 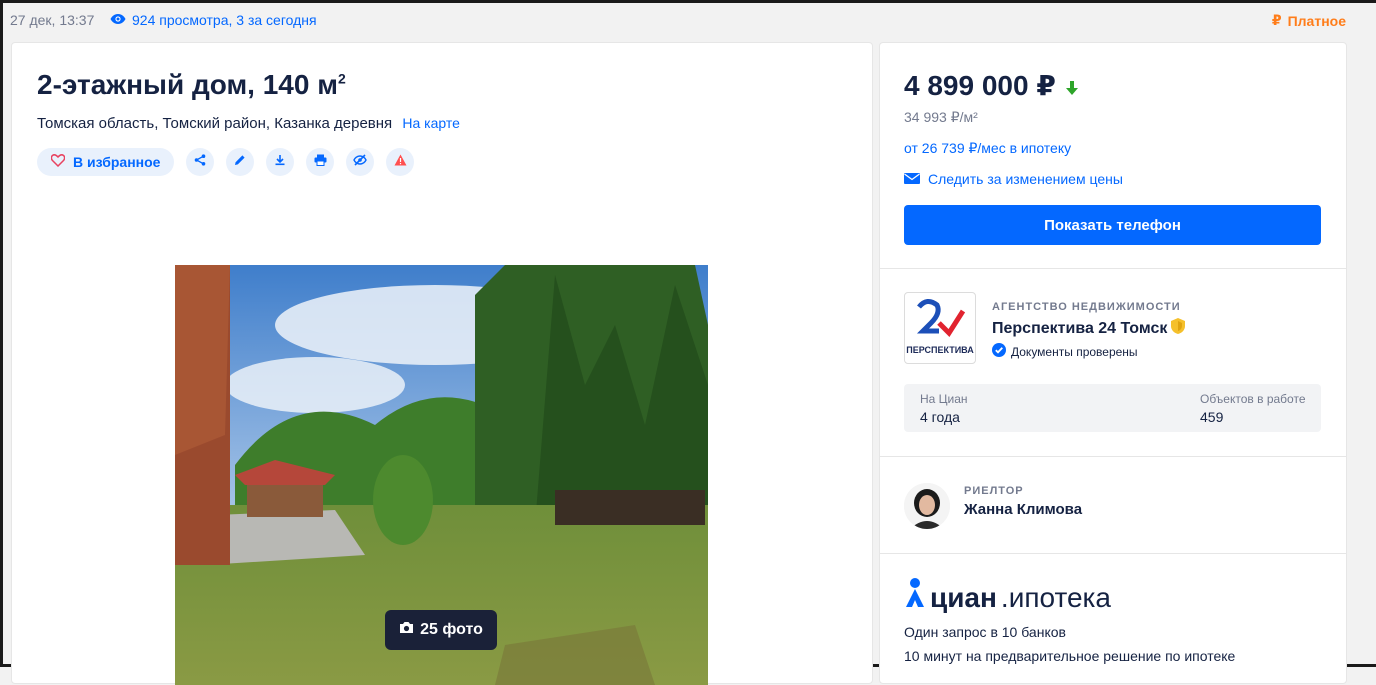 I want to click on share-icon, so click(x=200, y=162).